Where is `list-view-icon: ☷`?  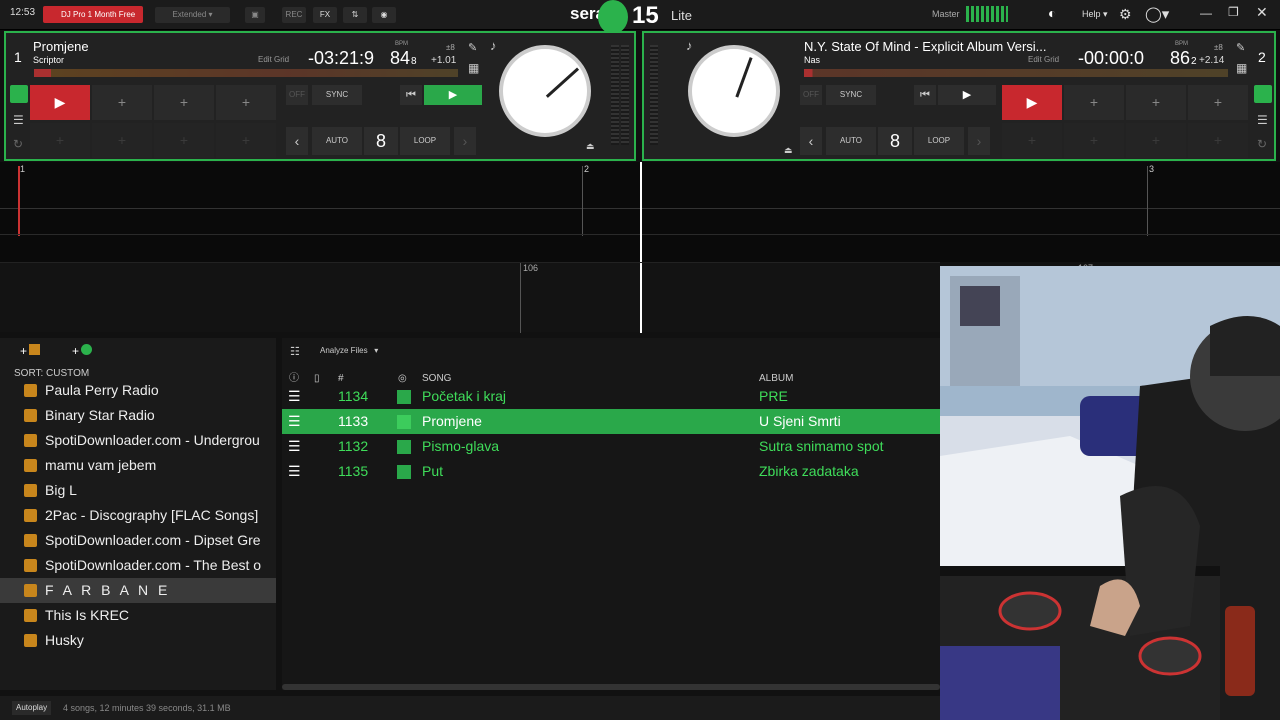 list-view-icon: ☷ is located at coordinates (295, 351).